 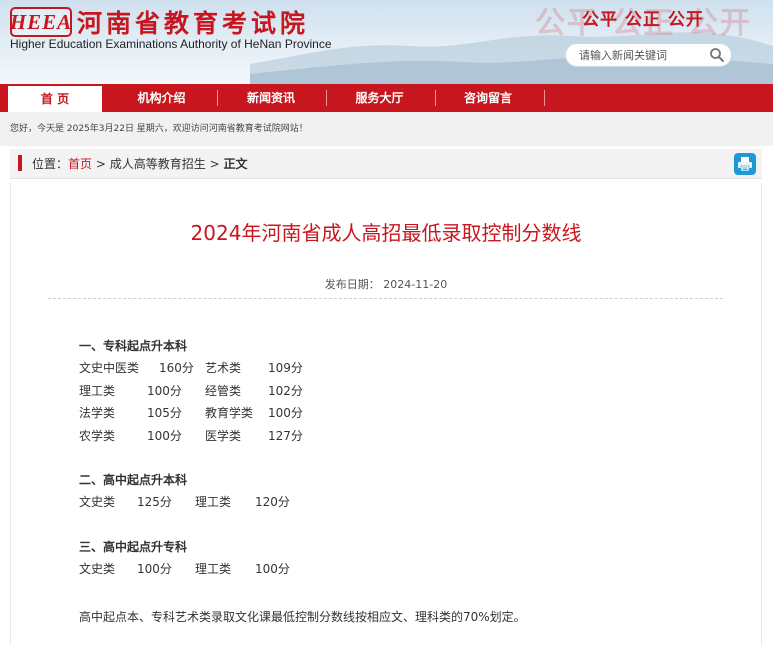 I want to click on breadcrumb-path: 位置：首页 > 成人高等教育招生 > 正文, so click(x=140, y=164).